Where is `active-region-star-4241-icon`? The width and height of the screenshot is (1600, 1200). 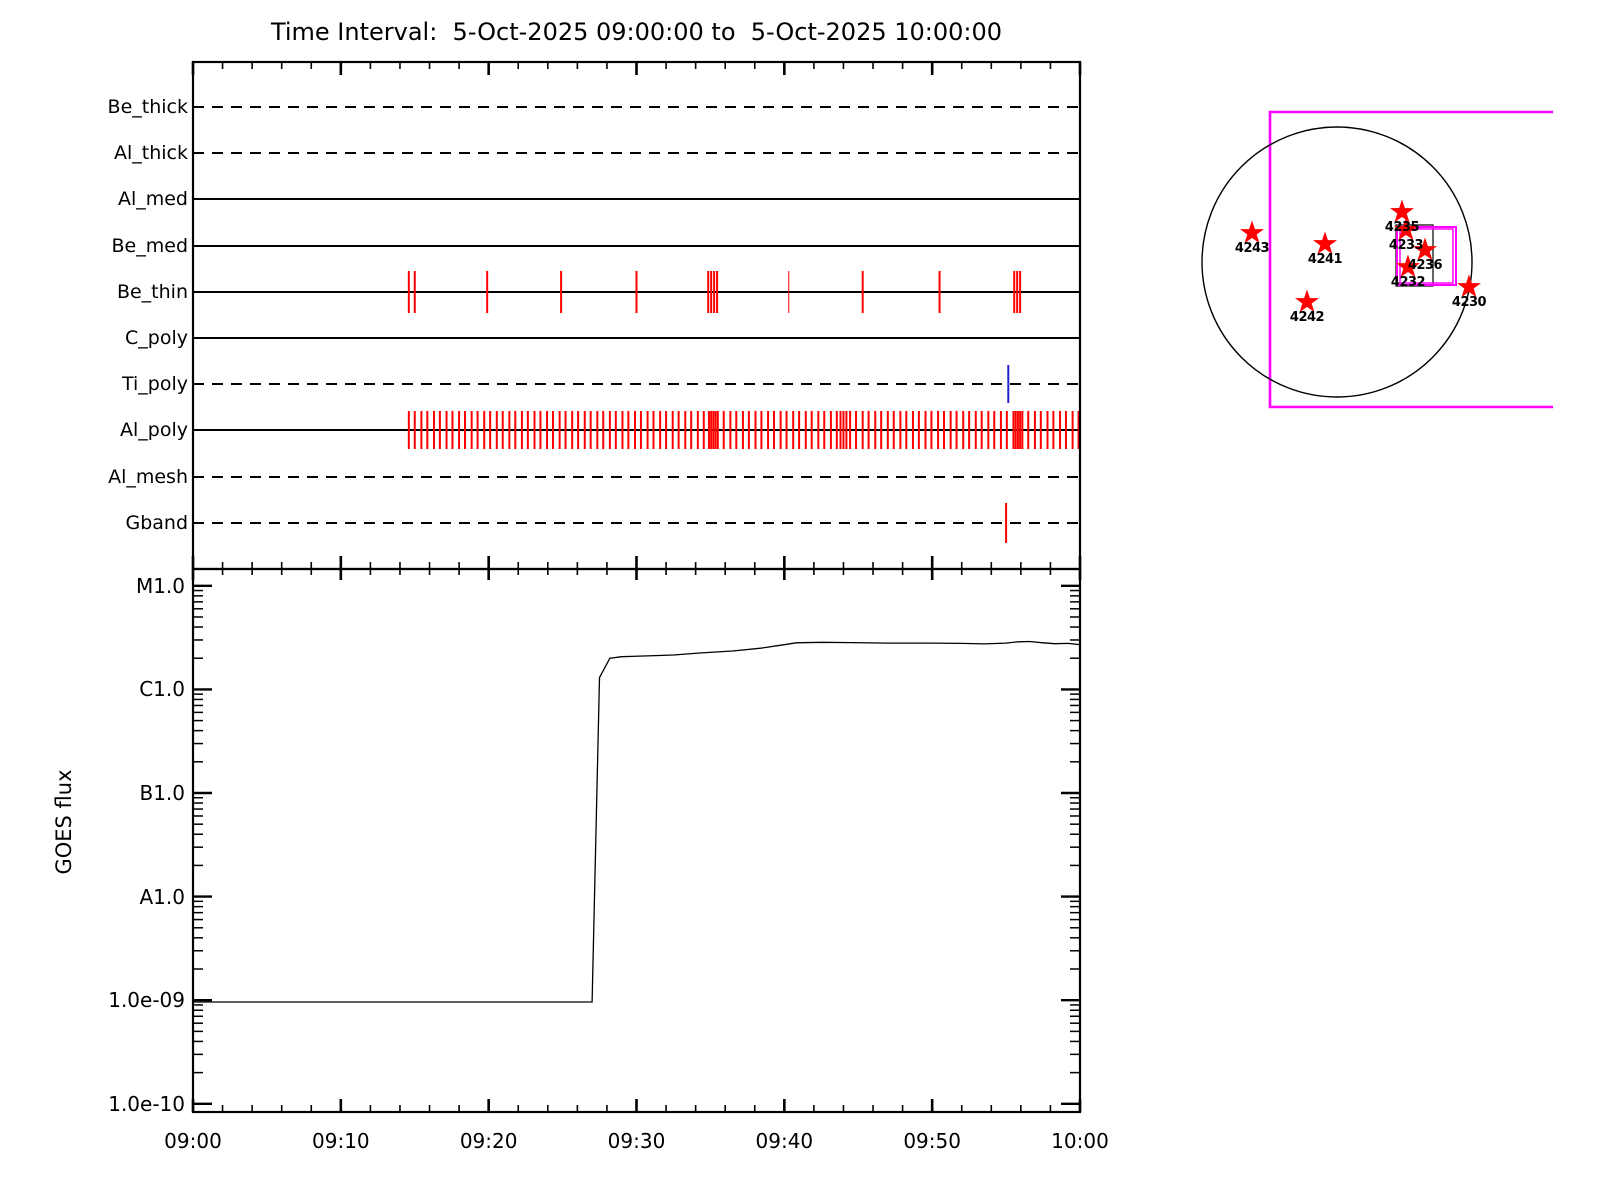 active-region-star-4241-icon is located at coordinates (1325, 243).